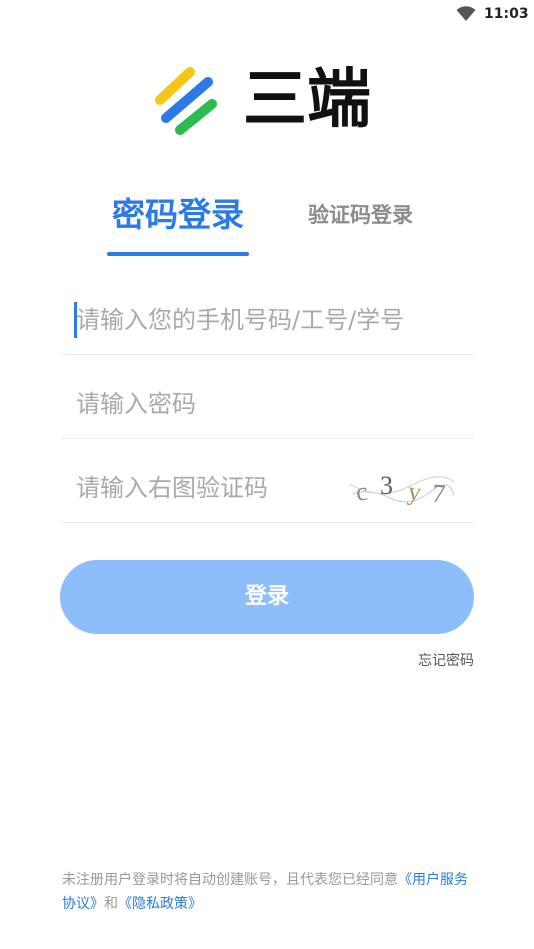  Describe the element at coordinates (386, 485) in the screenshot. I see `captcha-char-2: 3` at that location.